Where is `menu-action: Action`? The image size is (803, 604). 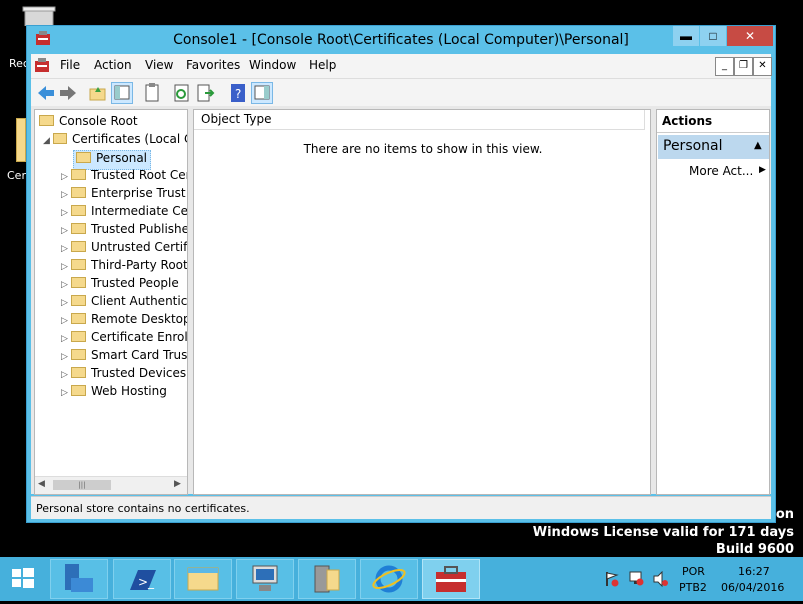
menu-action: Action is located at coordinates (113, 65).